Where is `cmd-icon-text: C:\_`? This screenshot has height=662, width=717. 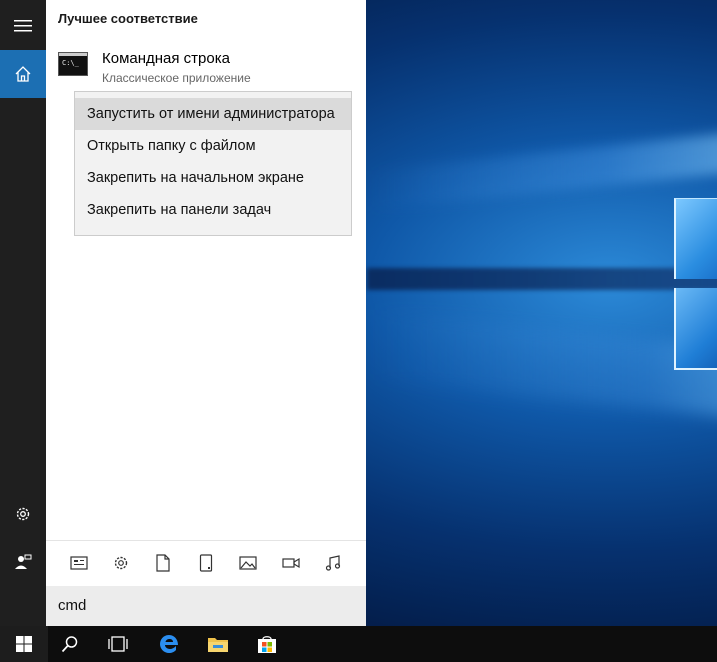
cmd-icon-text: C:\_ is located at coordinates (70, 63).